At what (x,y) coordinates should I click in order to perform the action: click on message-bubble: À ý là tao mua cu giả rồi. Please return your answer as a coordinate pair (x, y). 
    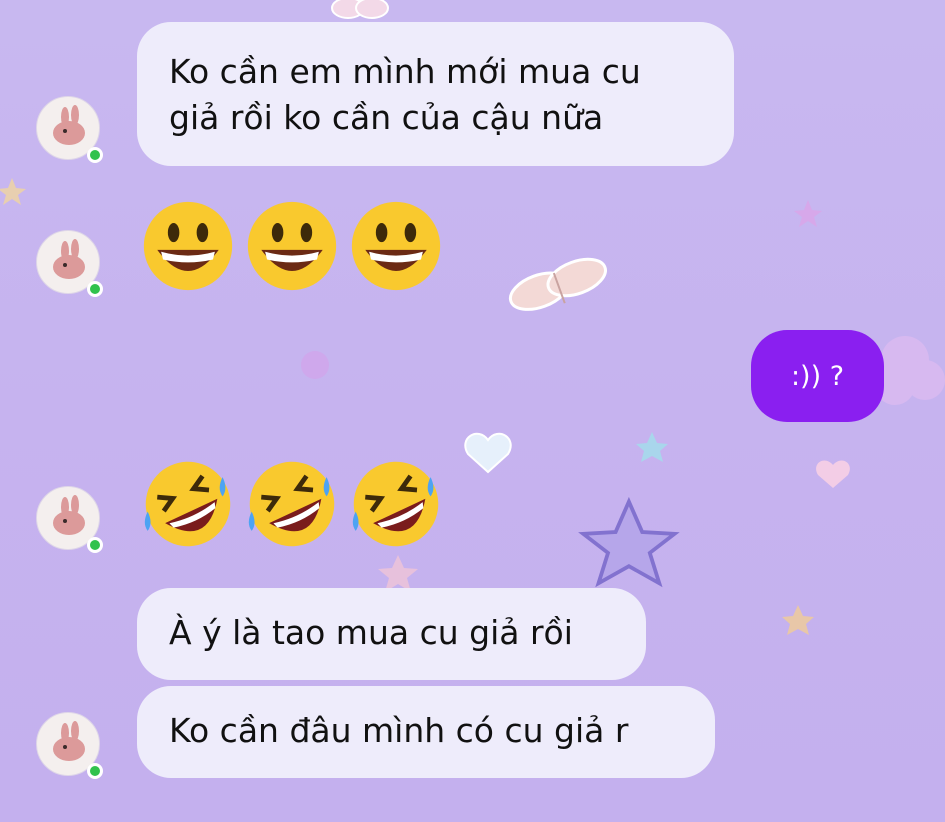
    Looking at the image, I should click on (391, 634).